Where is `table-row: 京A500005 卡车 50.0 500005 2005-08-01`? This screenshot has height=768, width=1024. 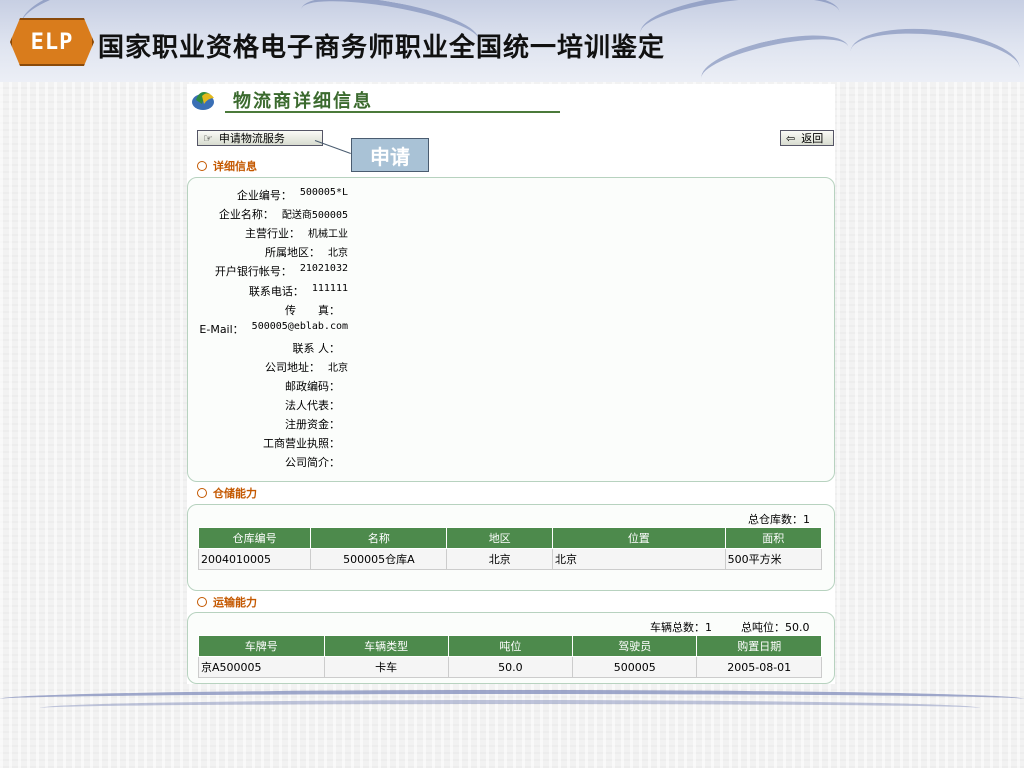 table-row: 京A500005 卡车 50.0 500005 2005-08-01 is located at coordinates (510, 667).